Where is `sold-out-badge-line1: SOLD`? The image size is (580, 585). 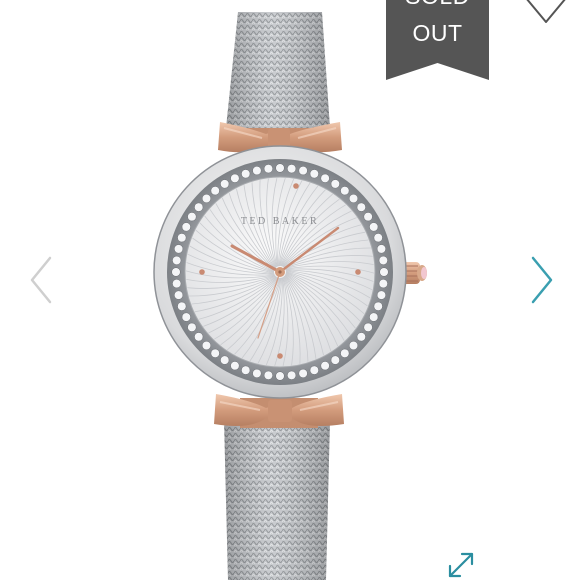 sold-out-badge-line1: SOLD is located at coordinates (437, 4).